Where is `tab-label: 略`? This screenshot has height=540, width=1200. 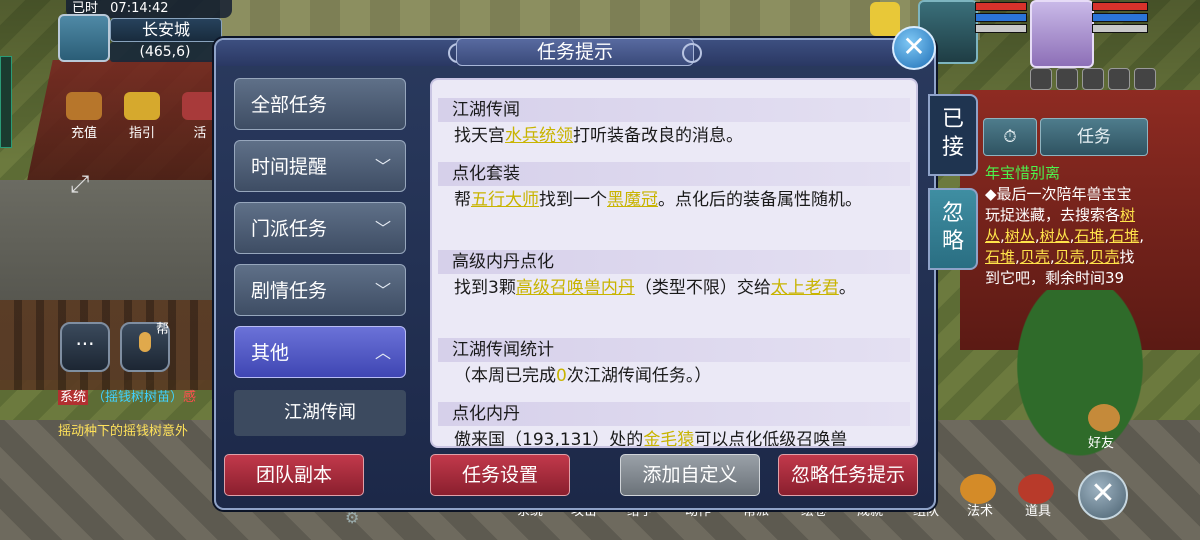
tab-label: 略 is located at coordinates (952, 241).